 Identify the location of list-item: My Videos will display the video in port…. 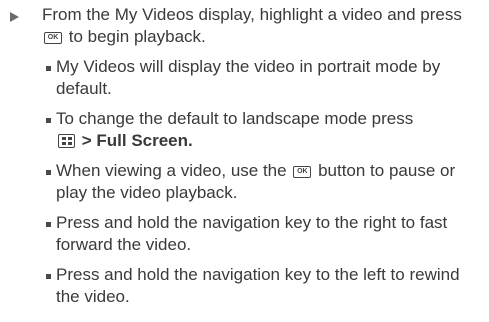
(266, 78).